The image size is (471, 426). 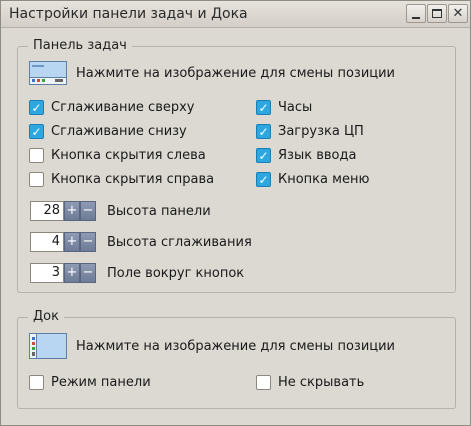 I want to click on checkbox-do-not-hide: Не скрывать, so click(x=310, y=382).